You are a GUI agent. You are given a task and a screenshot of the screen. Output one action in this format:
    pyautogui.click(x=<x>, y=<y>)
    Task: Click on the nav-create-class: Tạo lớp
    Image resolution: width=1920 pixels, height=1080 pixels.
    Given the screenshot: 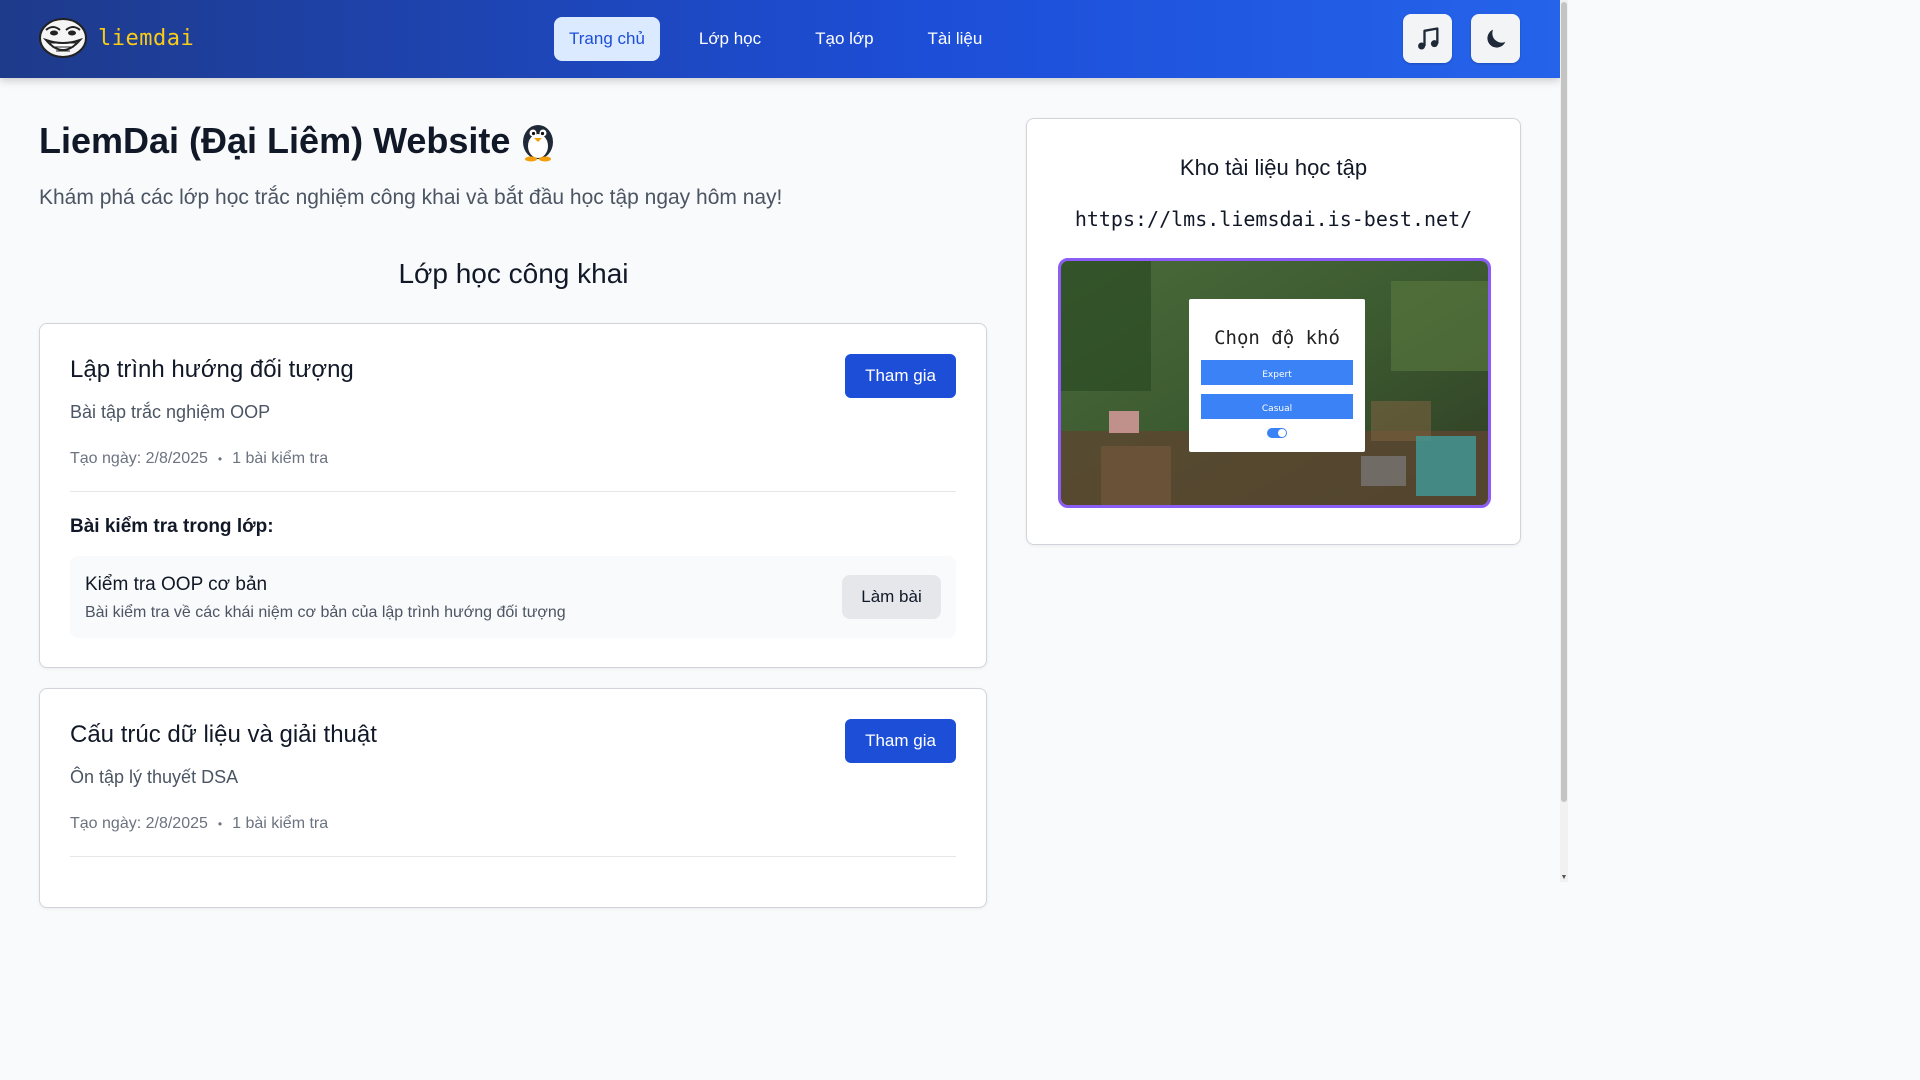 What is the action you would take?
    pyautogui.click(x=844, y=39)
    